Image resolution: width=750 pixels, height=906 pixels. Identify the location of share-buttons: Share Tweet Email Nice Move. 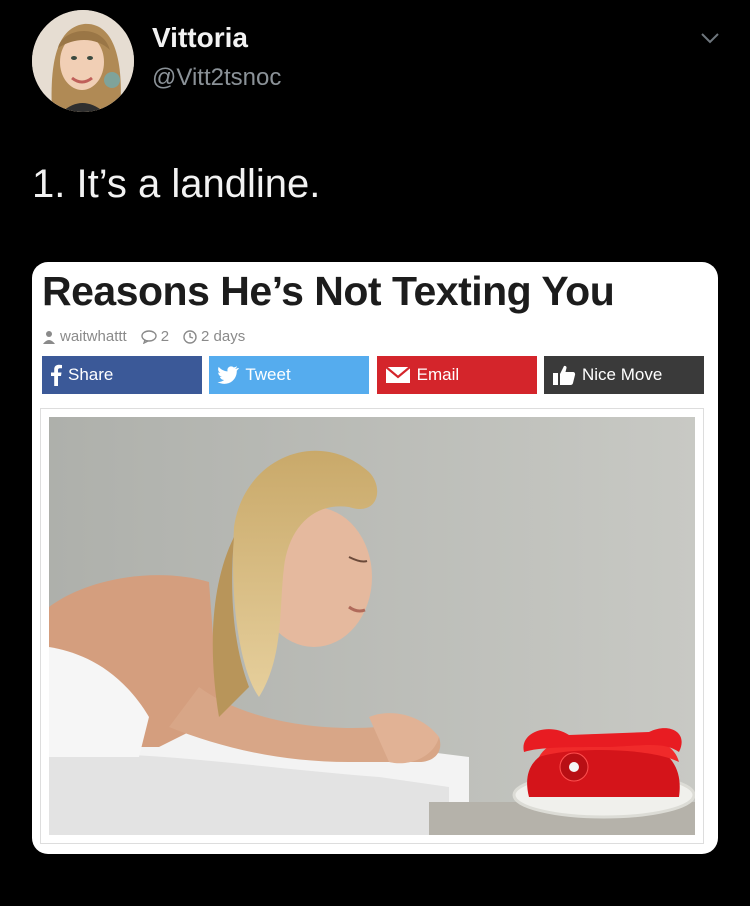
(373, 375).